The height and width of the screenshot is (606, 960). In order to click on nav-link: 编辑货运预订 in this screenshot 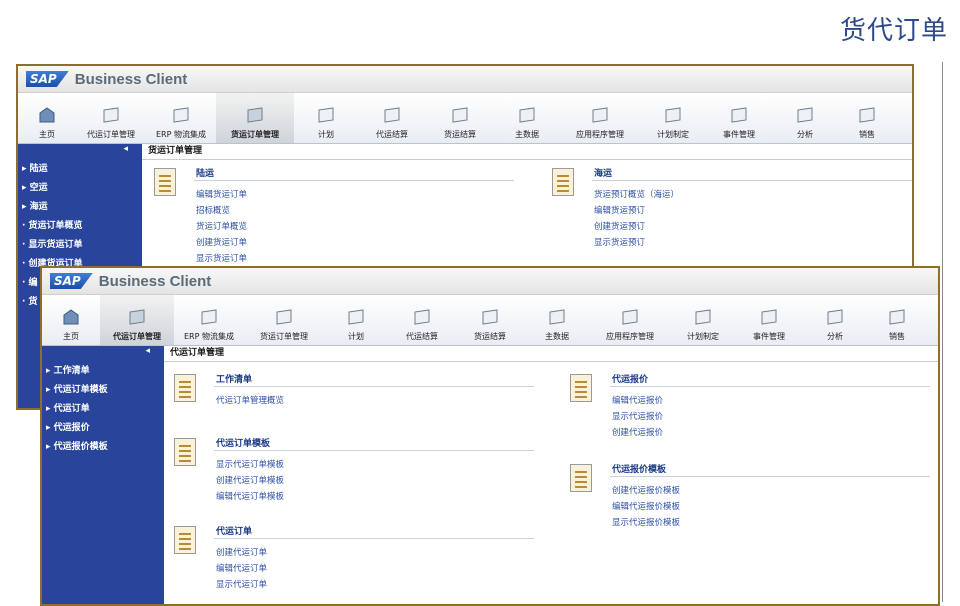, I will do `click(619, 210)`.